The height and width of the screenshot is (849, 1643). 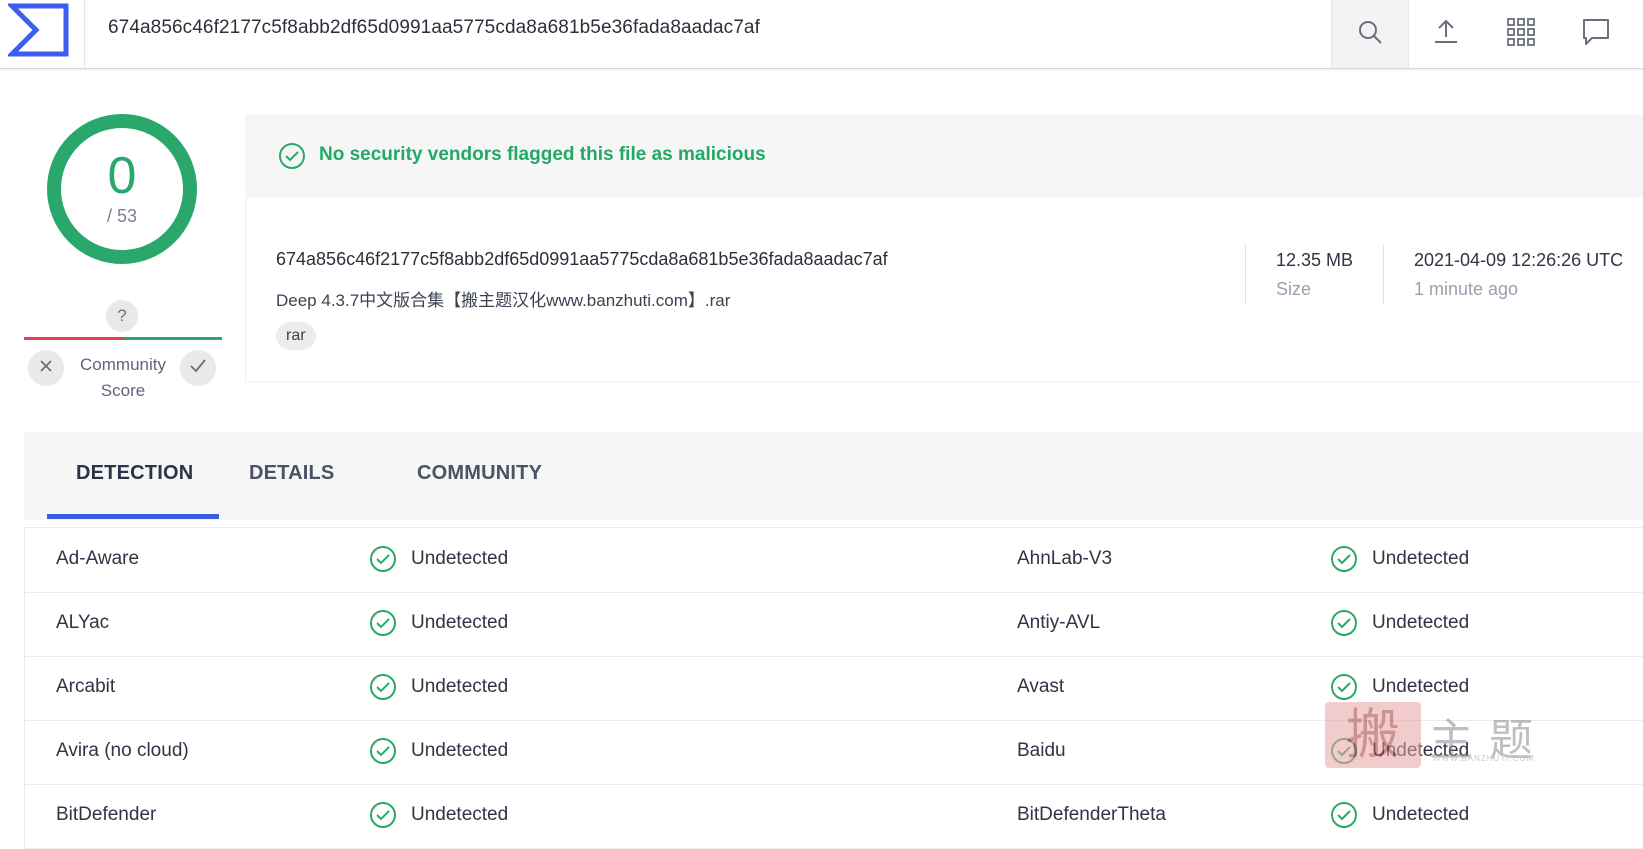 What do you see at coordinates (37, 30) in the screenshot?
I see `virustotal-logo-icon` at bounding box center [37, 30].